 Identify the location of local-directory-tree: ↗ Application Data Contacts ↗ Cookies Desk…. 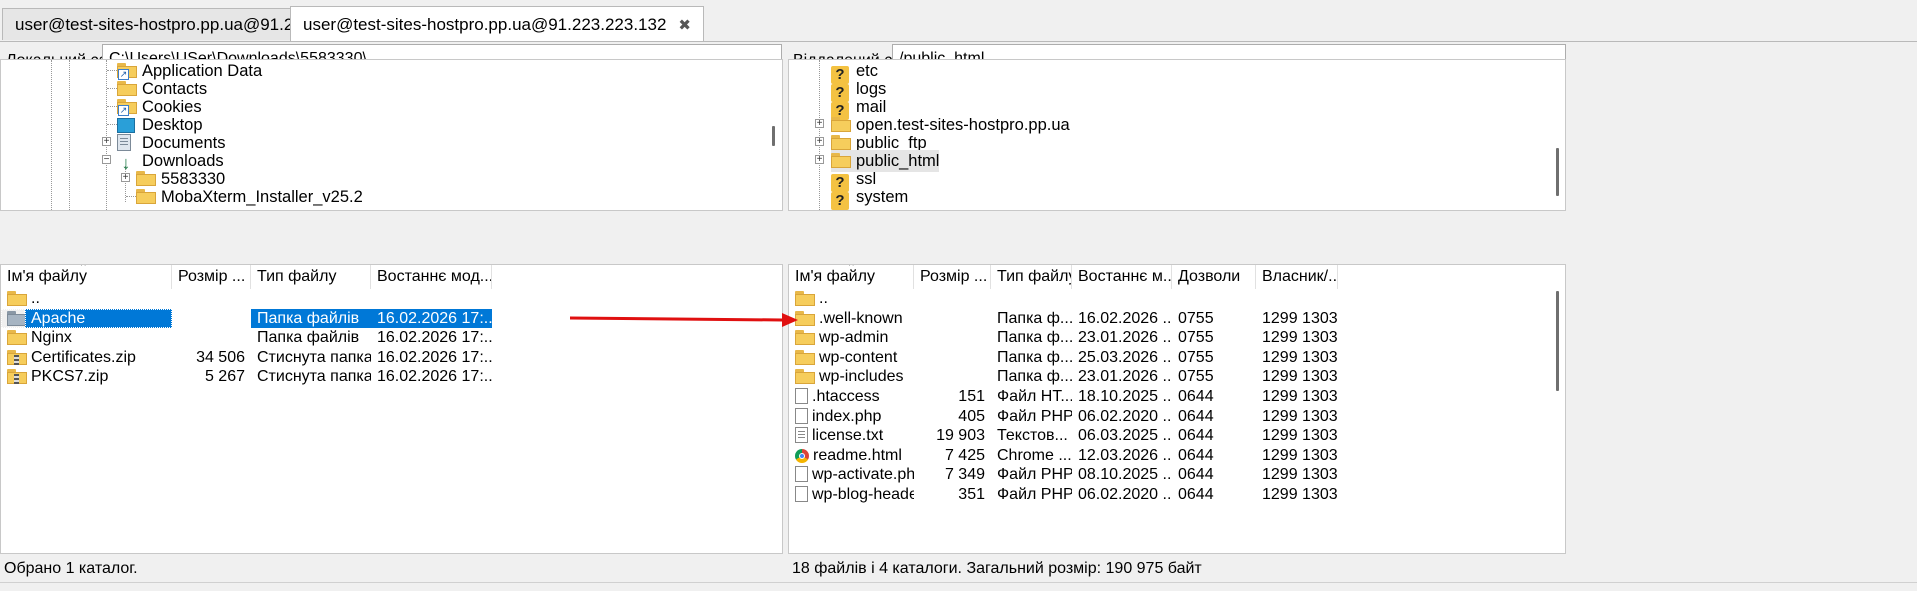
(391, 135).